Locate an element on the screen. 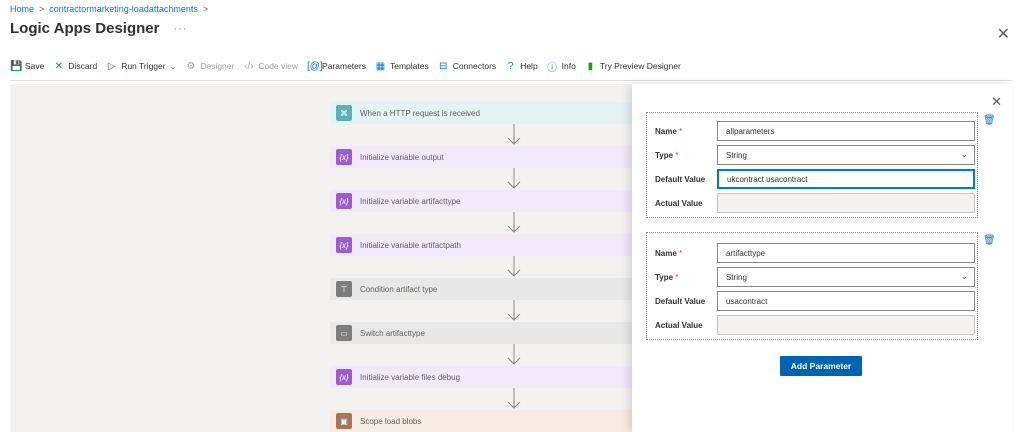  save-button: 💾 Save is located at coordinates (27, 66).